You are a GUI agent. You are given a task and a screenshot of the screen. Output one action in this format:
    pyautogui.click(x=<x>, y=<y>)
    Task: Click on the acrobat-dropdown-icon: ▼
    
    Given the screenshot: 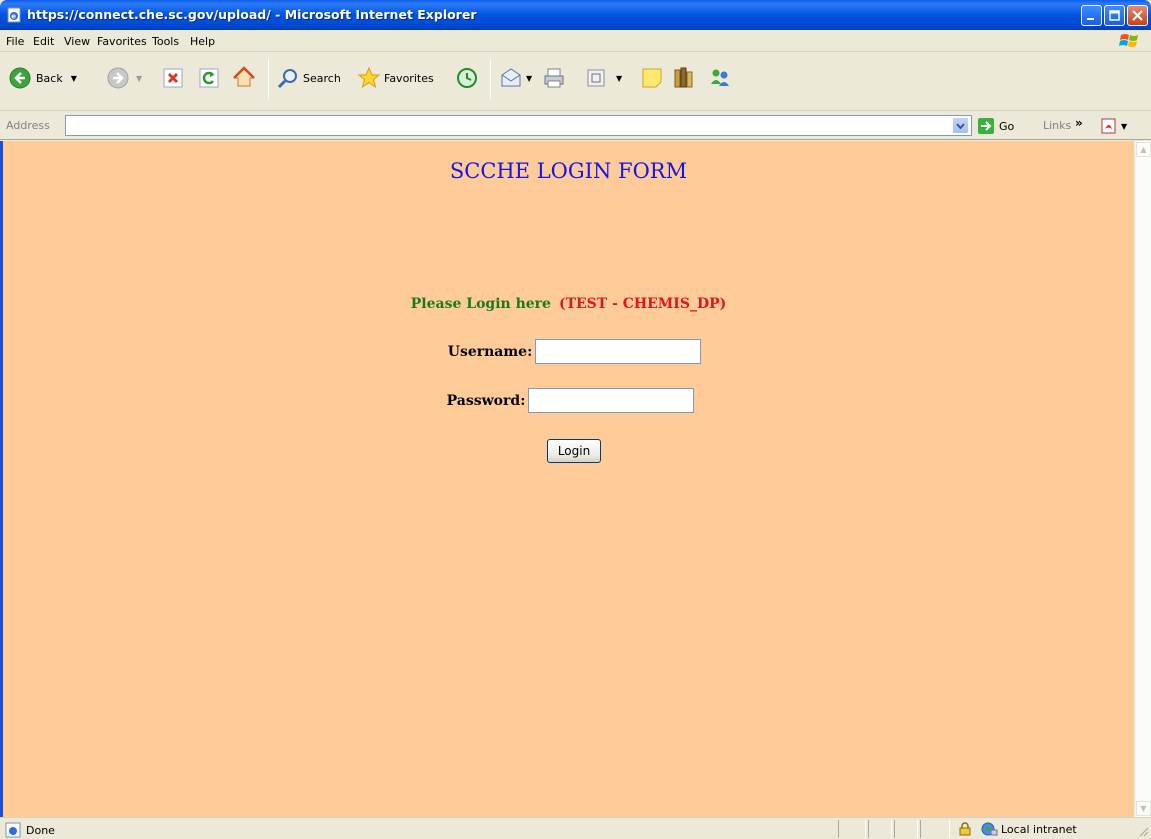 What is the action you would take?
    pyautogui.click(x=1124, y=126)
    